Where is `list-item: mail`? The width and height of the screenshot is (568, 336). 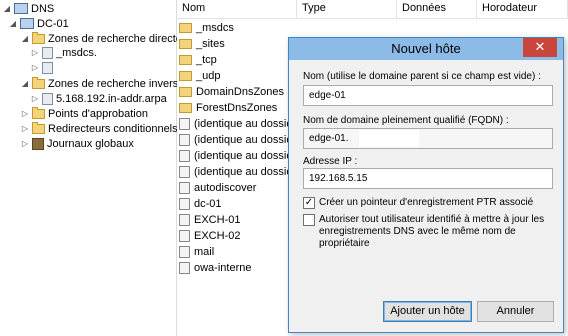
list-item: mail is located at coordinates (196, 252).